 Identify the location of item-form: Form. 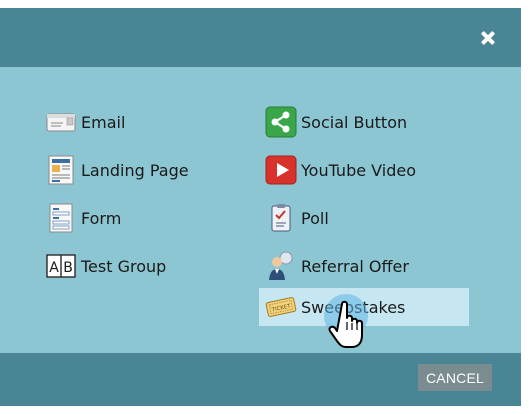
(83, 218).